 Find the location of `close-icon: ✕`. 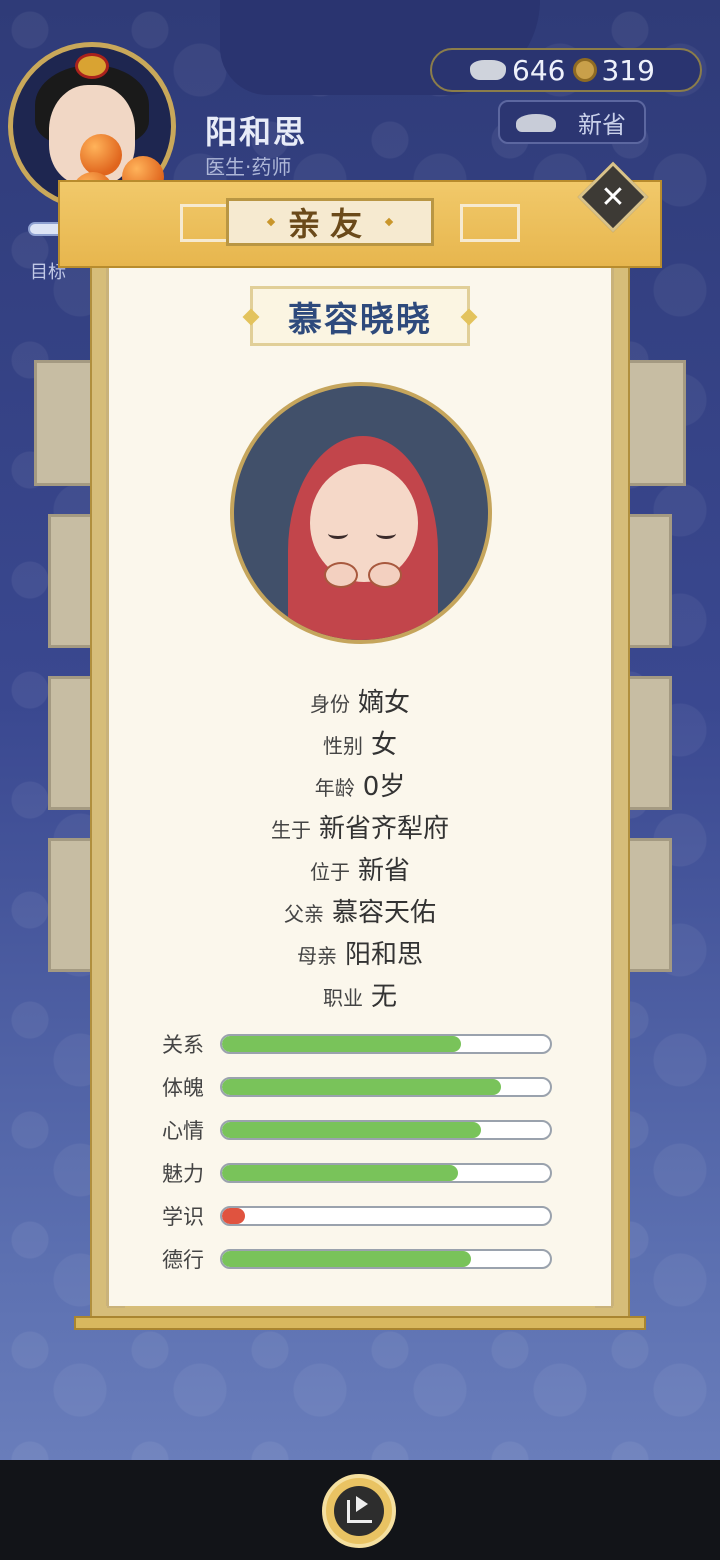

close-icon: ✕ is located at coordinates (613, 197).